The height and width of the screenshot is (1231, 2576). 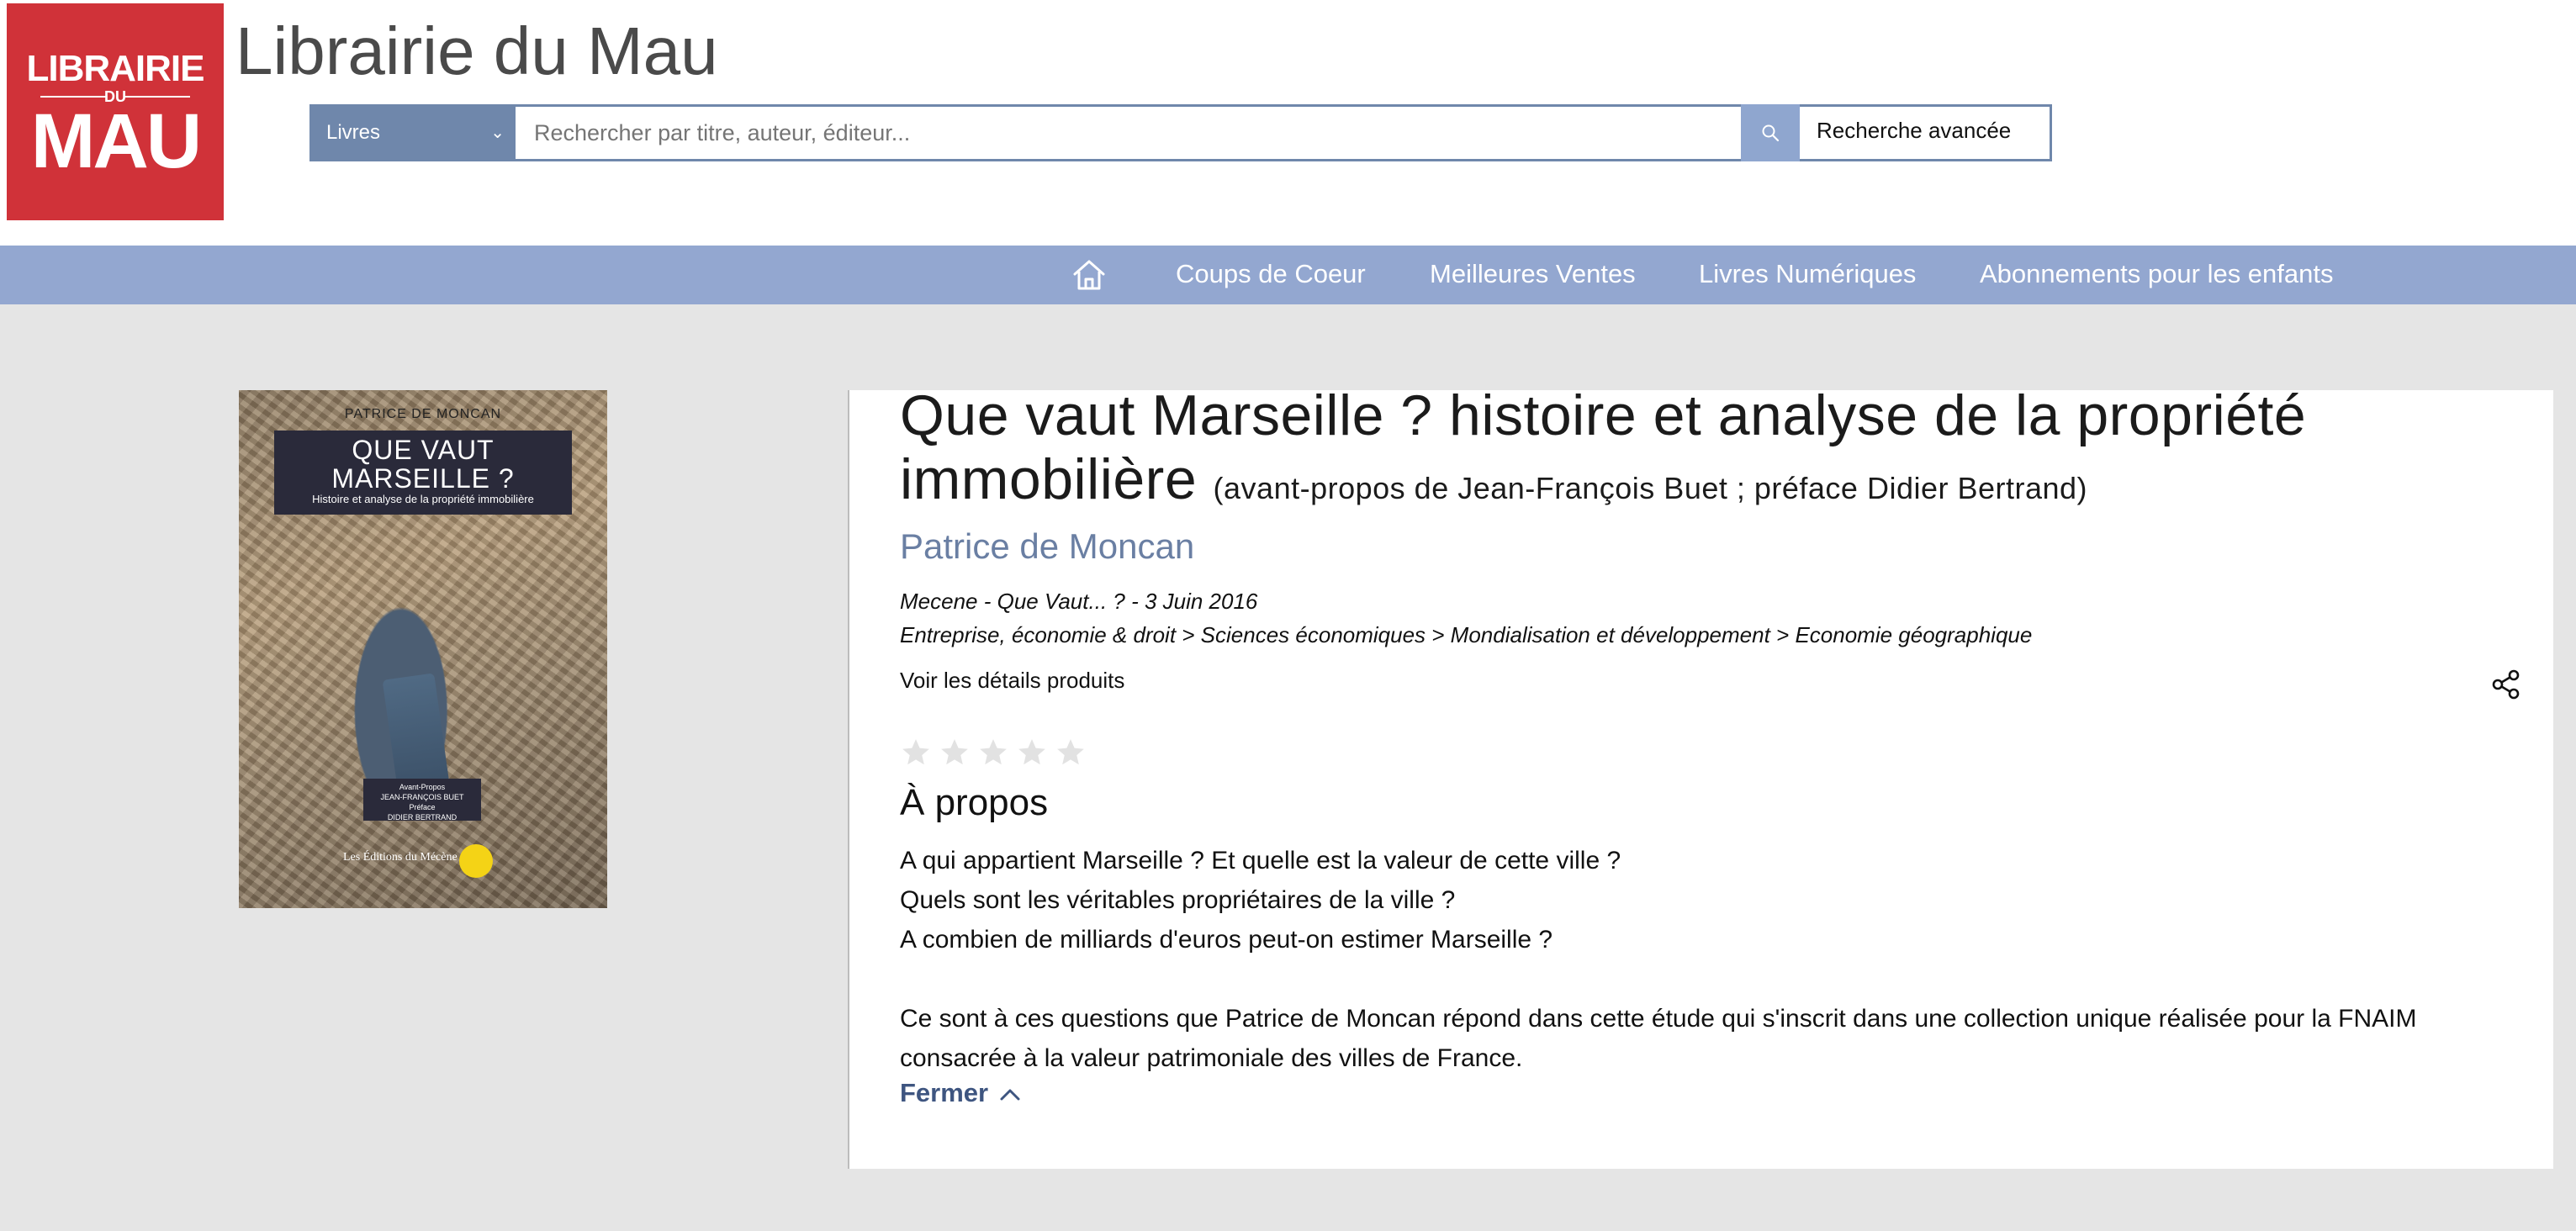 What do you see at coordinates (1707, 979) in the screenshot?
I see `about-paragraph` at bounding box center [1707, 979].